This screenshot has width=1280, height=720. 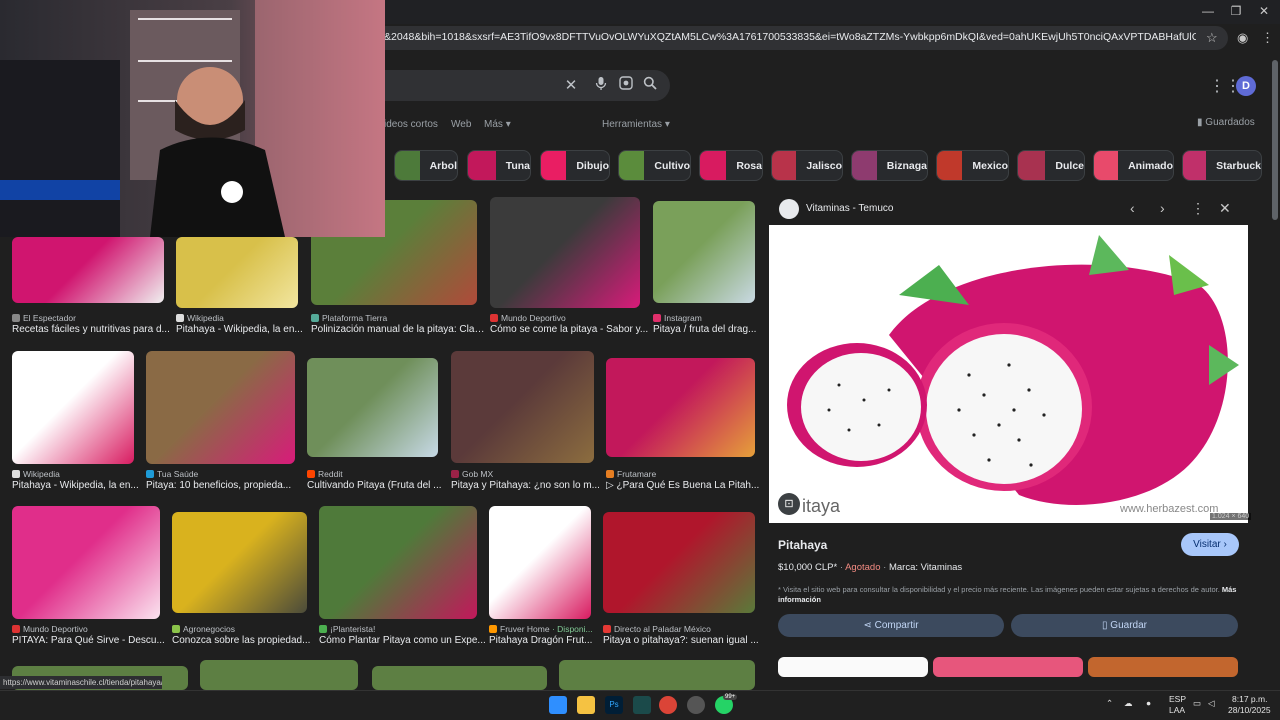 I want to click on tab-more: Más ▾, so click(x=497, y=124).